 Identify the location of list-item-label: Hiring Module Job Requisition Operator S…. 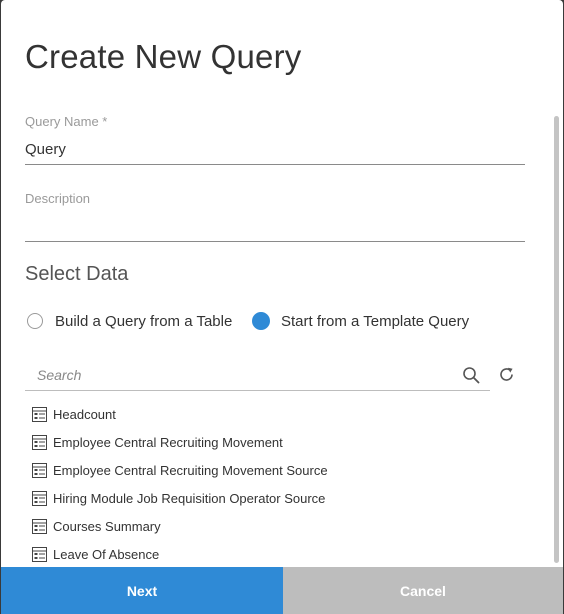
(189, 498).